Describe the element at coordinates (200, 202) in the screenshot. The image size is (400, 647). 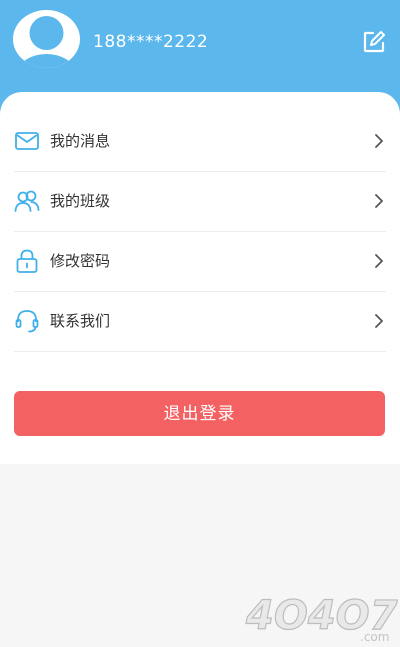
I see `menu-item-my-class: 我的班级` at that location.